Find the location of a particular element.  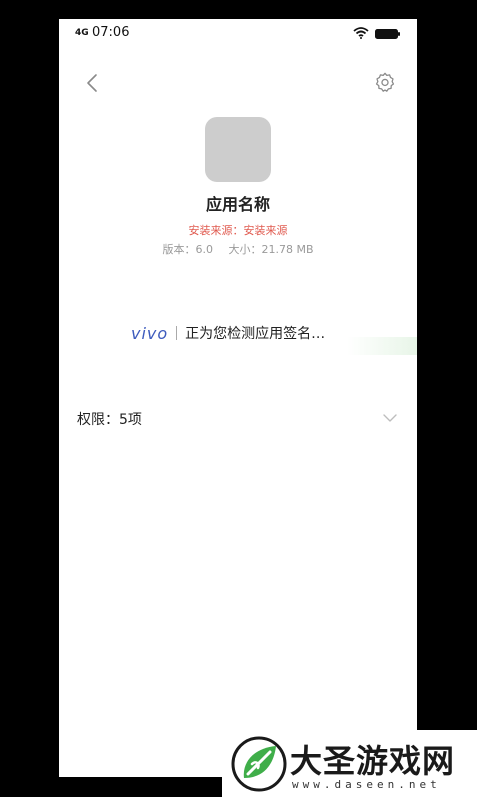

signal-indicator: 4G is located at coordinates (82, 33).